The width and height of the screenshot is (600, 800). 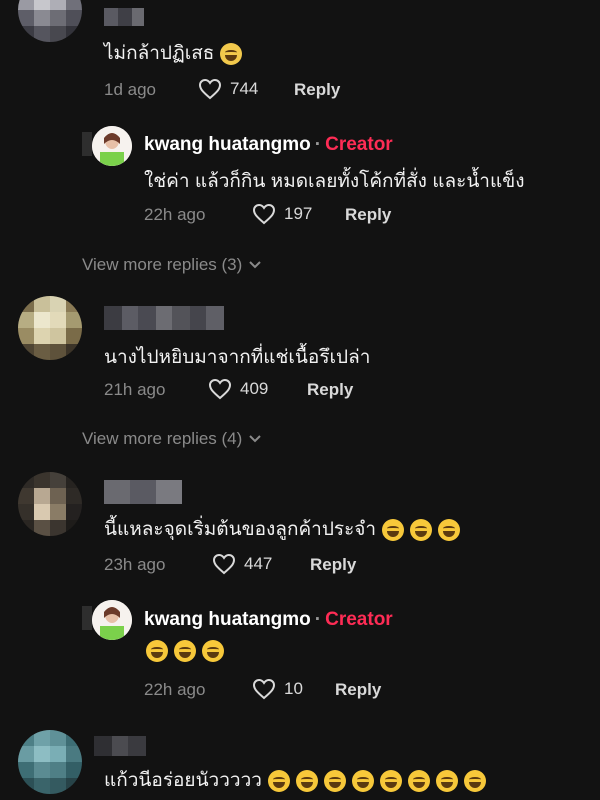 I want to click on timestamp: 23h ago, so click(x=135, y=564).